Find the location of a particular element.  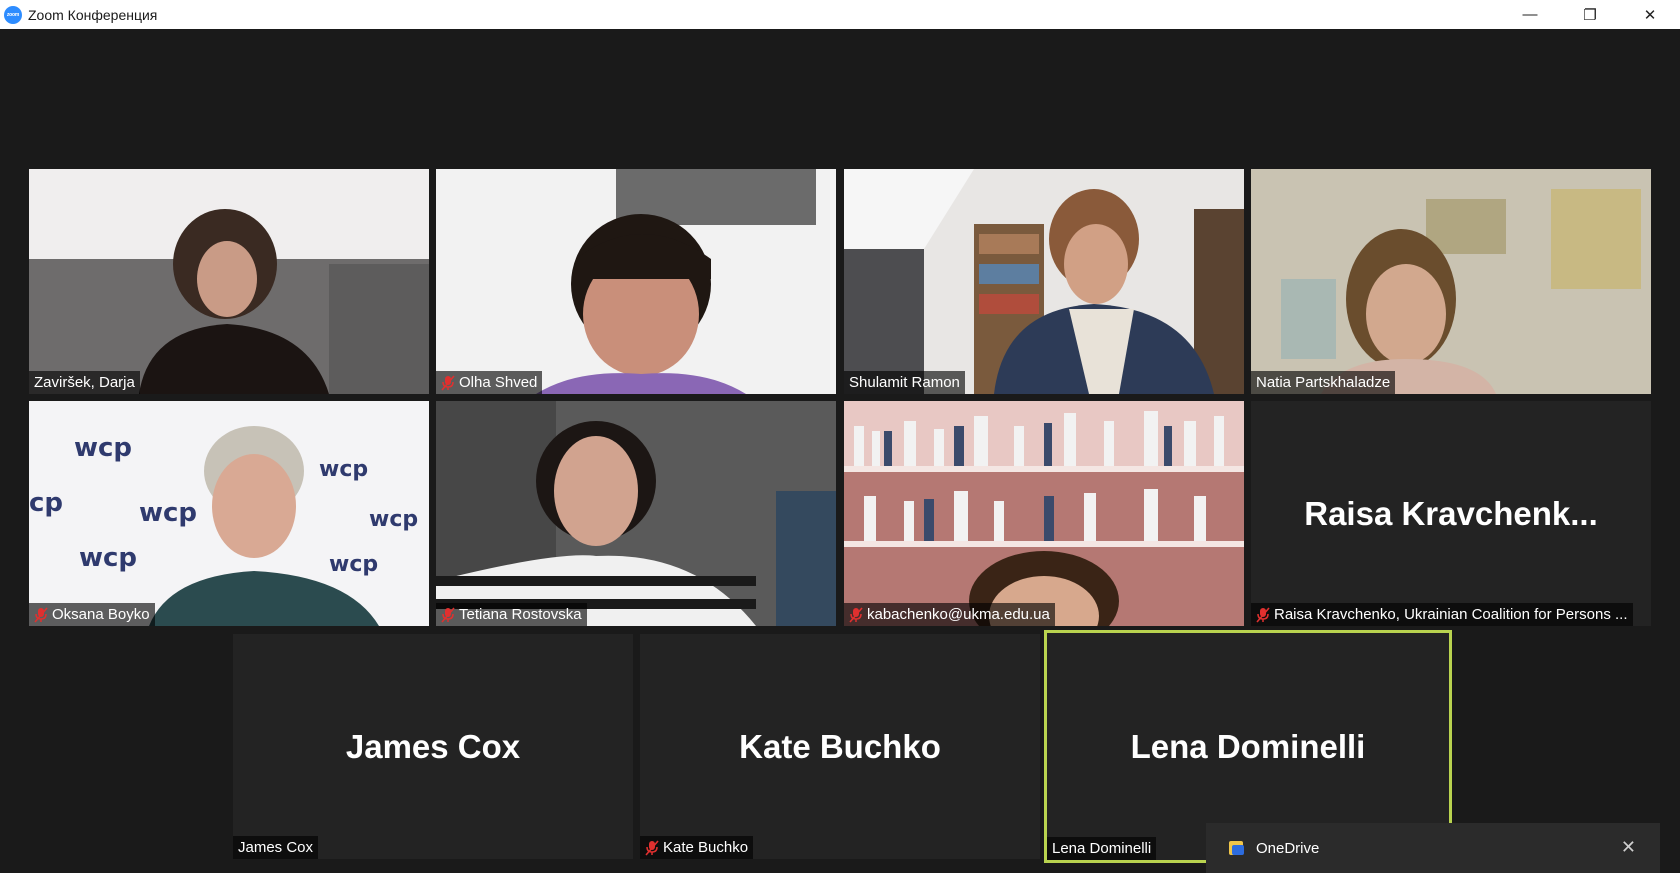

video-feed-tetiana-rostovska is located at coordinates (636, 513).